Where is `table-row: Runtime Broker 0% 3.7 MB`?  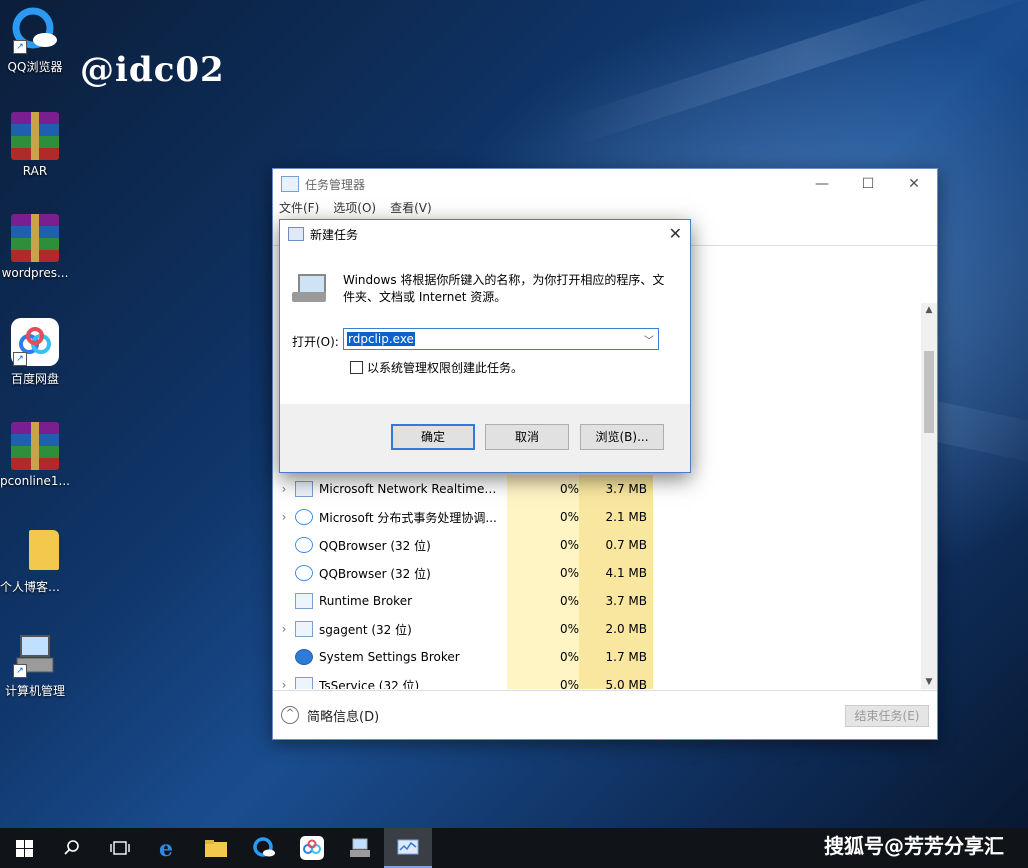 table-row: Runtime Broker 0% 3.7 MB is located at coordinates (597, 601).